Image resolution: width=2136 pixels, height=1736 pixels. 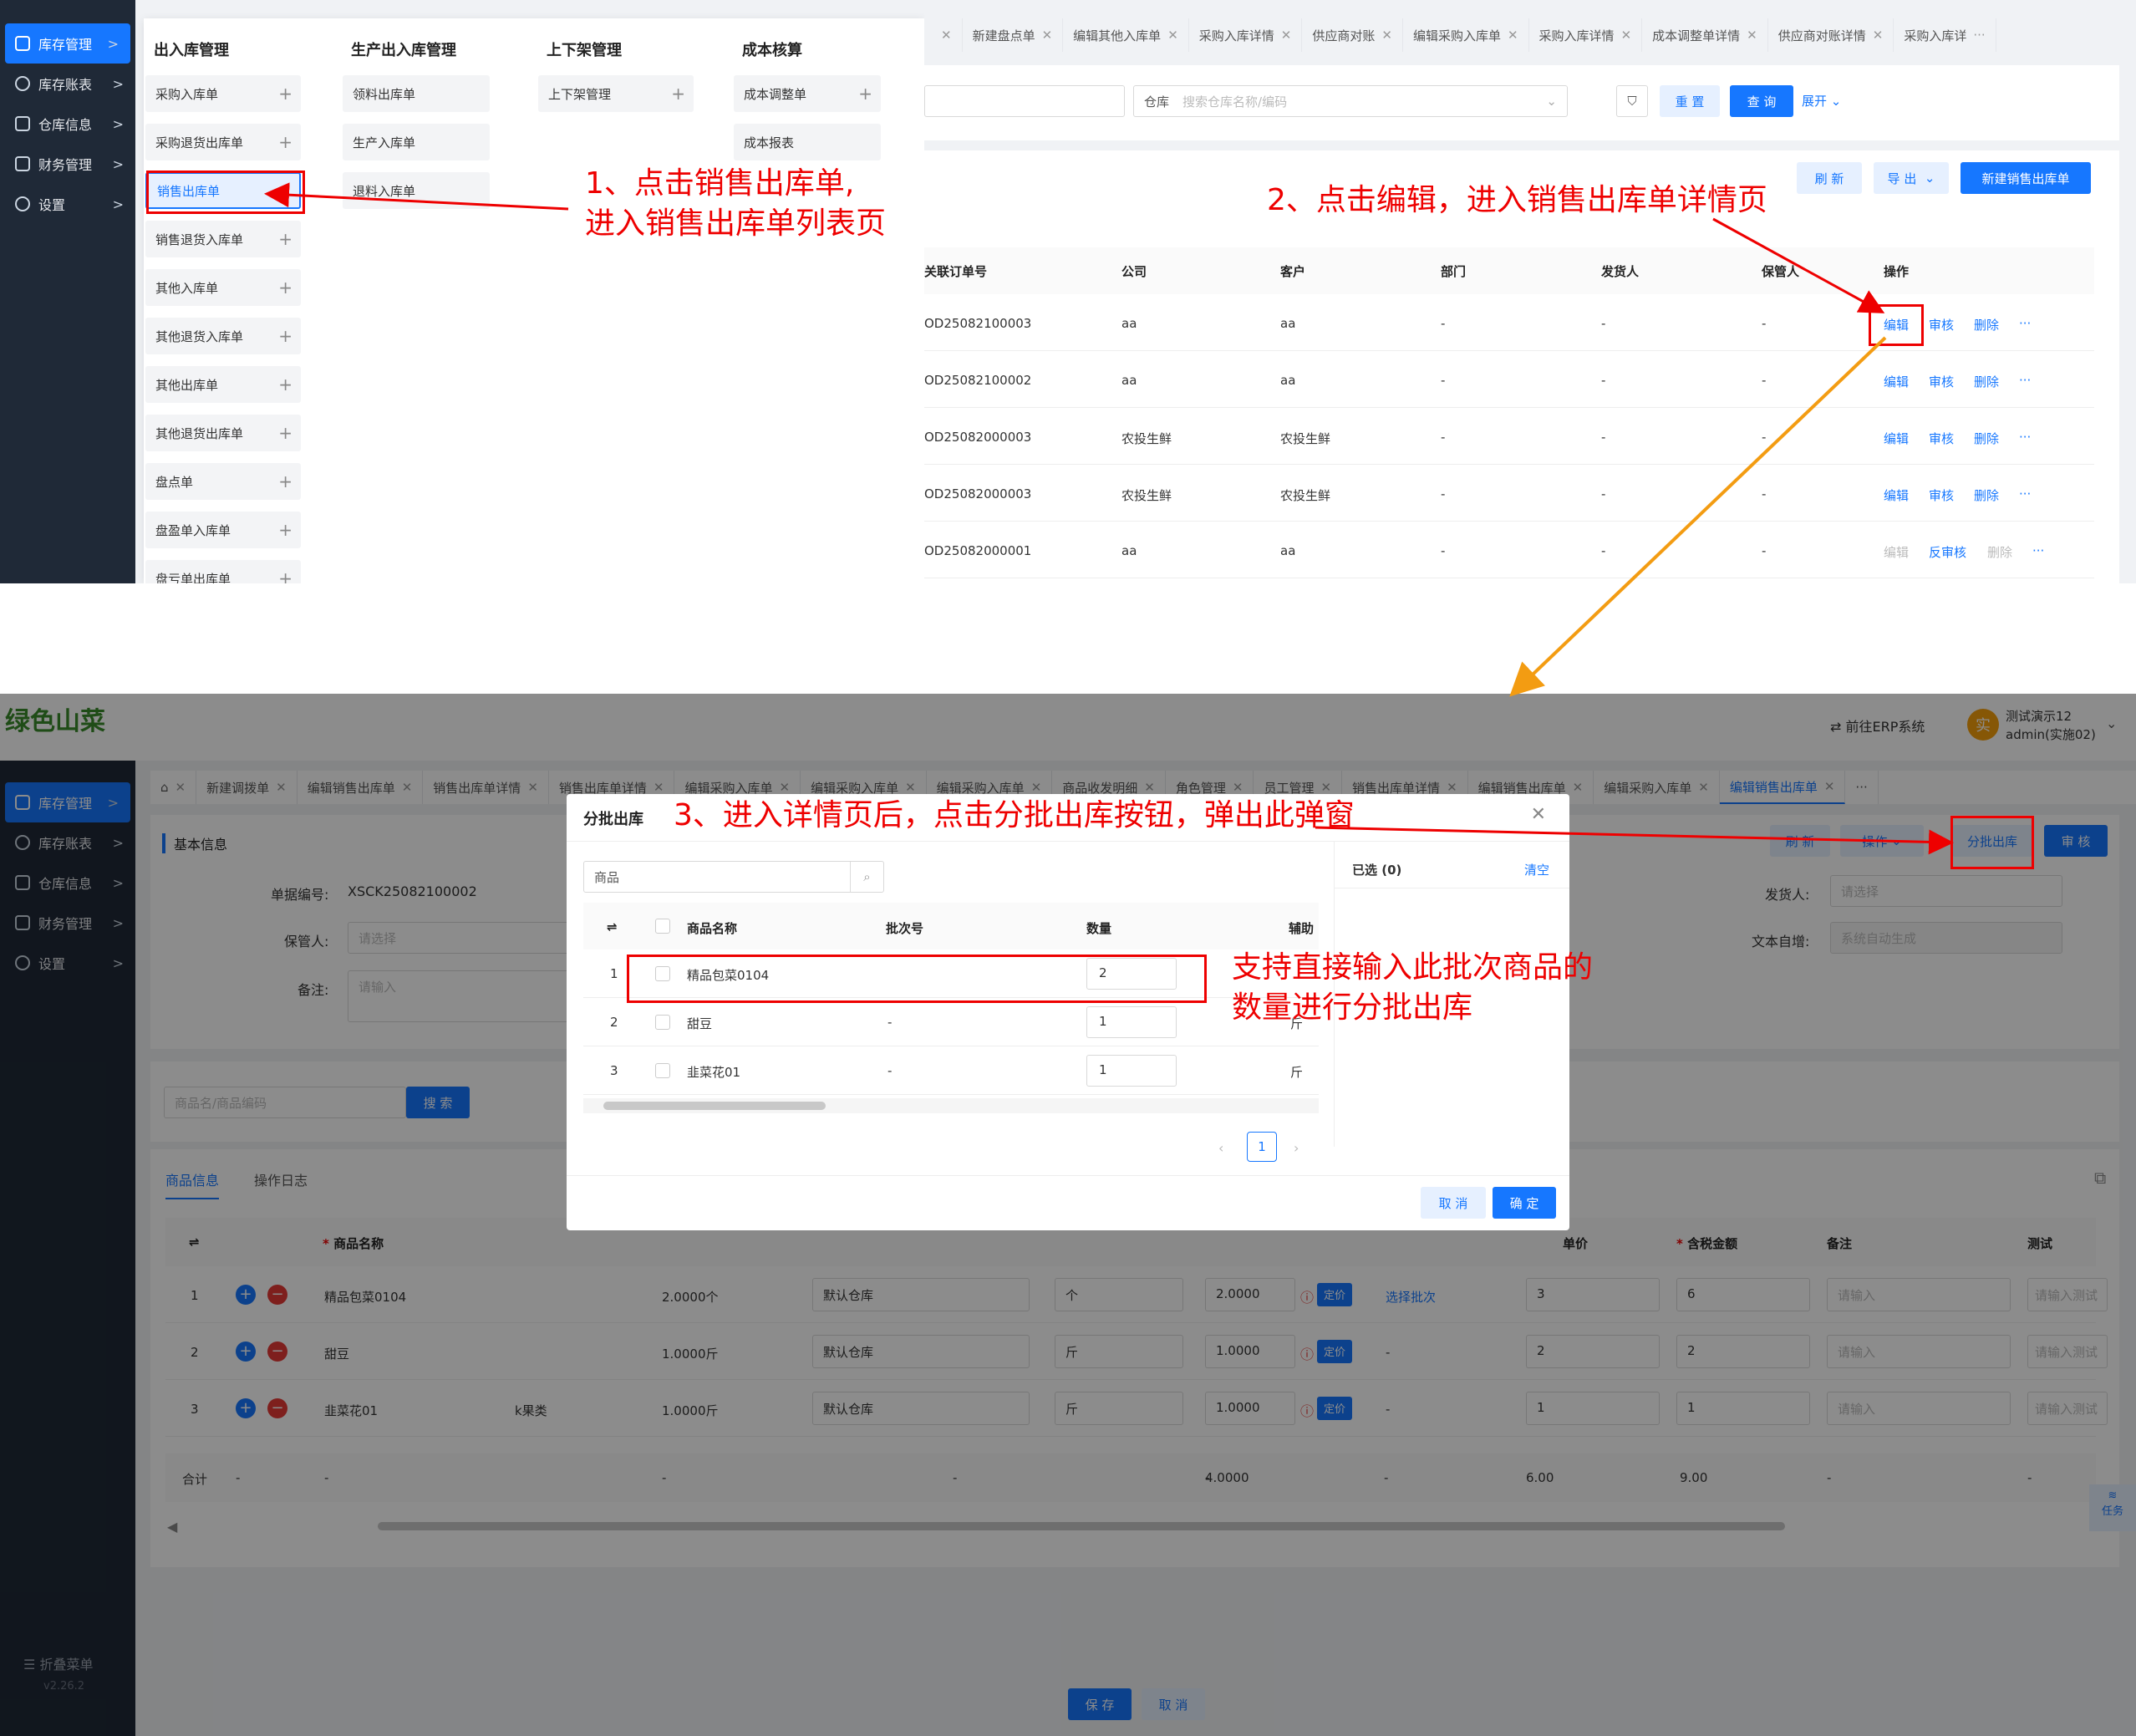 I want to click on arrow-step1, so click(x=416, y=196).